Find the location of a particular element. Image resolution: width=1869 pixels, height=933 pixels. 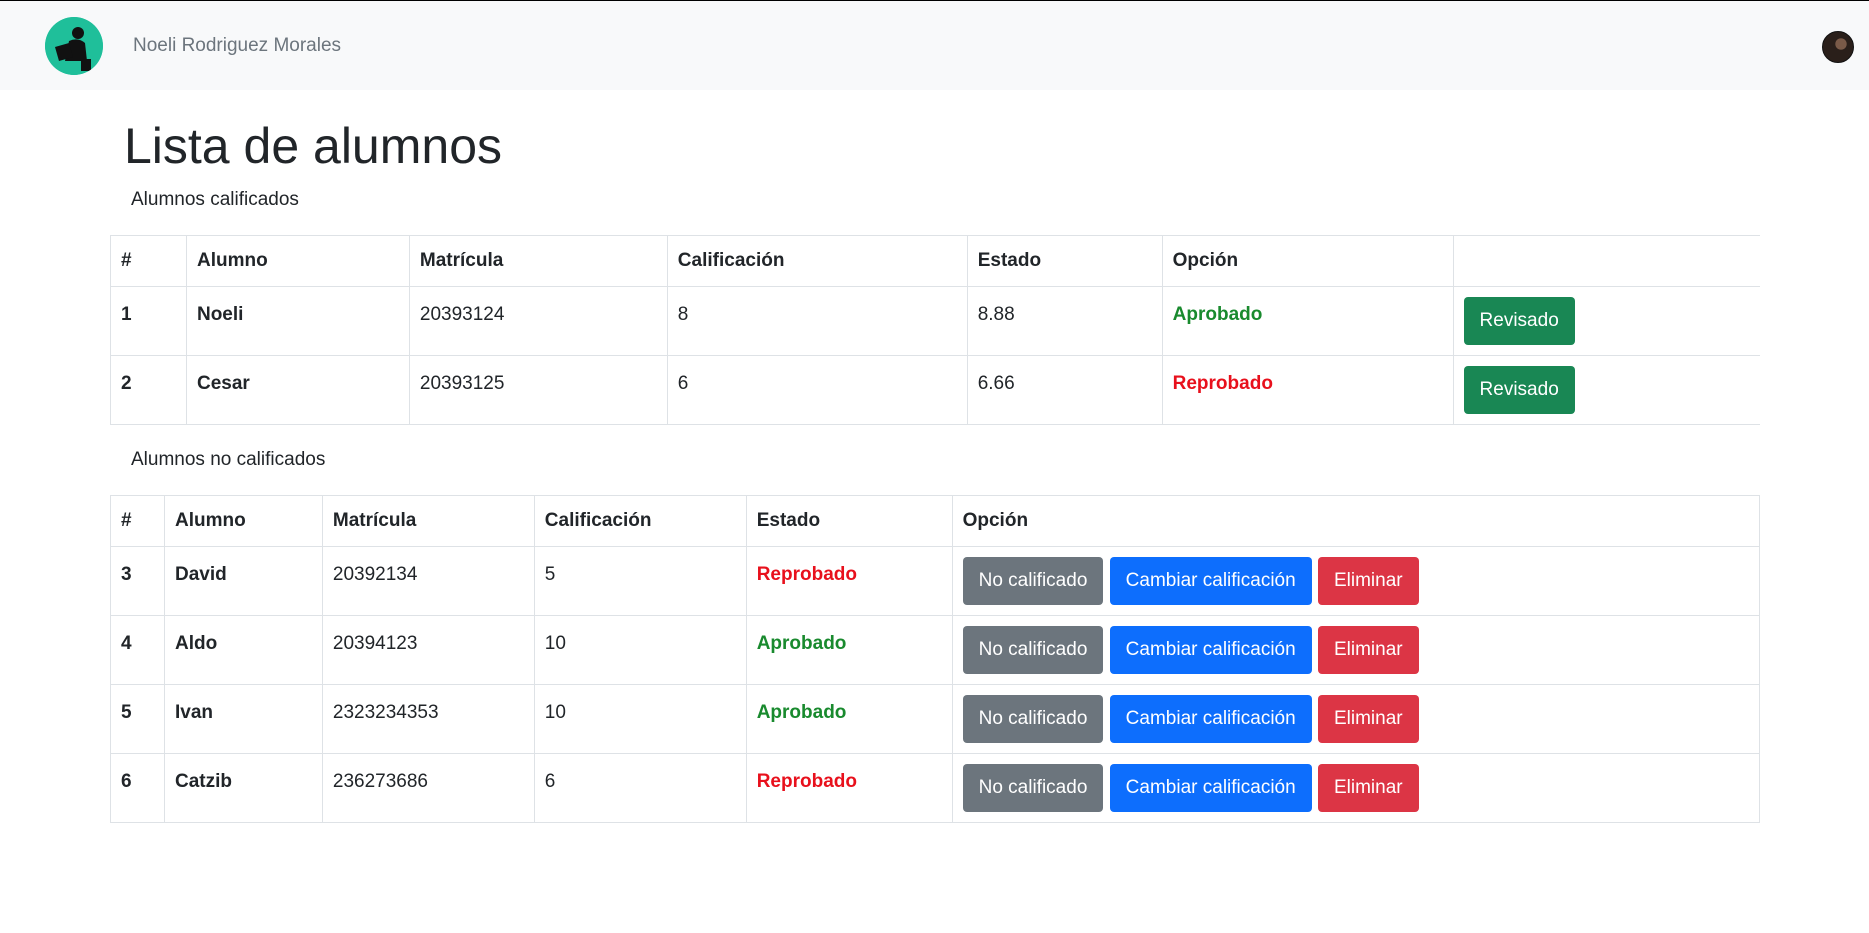

student-id: 236273686 is located at coordinates (428, 788).